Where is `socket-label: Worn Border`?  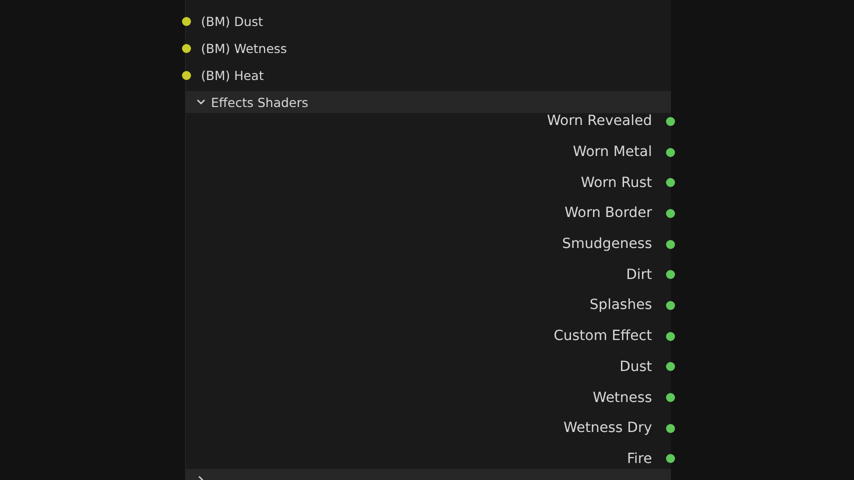 socket-label: Worn Border is located at coordinates (608, 213).